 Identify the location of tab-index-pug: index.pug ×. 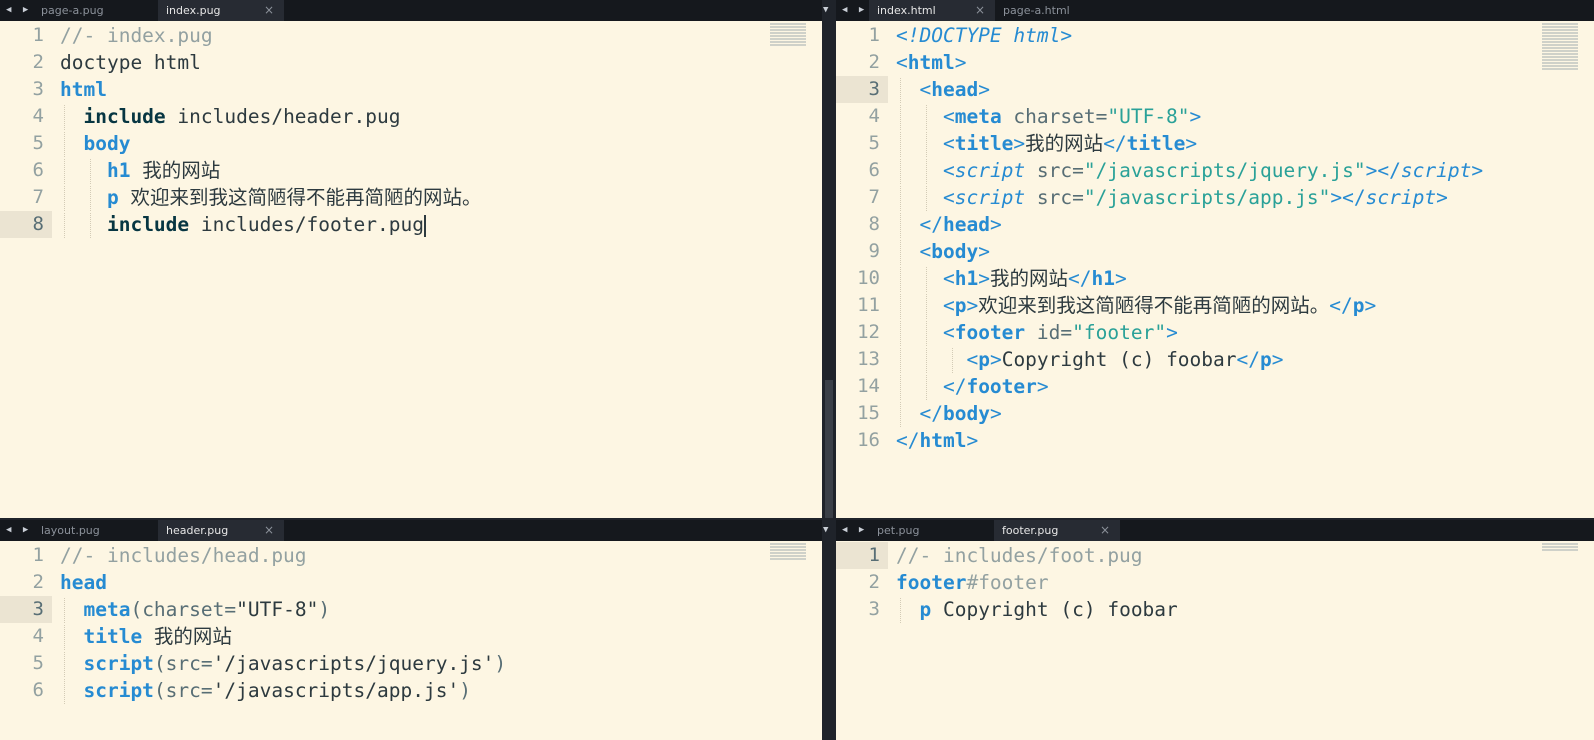
(221, 10).